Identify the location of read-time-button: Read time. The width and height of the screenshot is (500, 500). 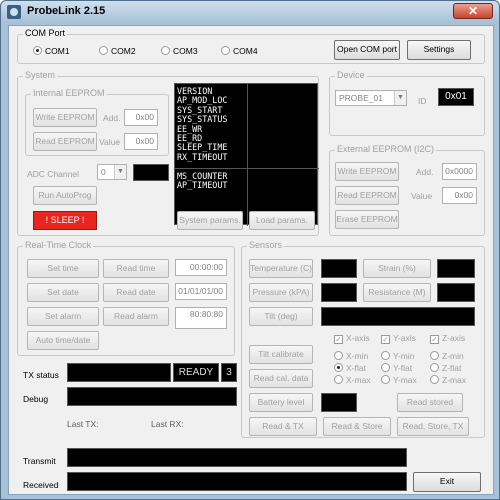
(136, 268).